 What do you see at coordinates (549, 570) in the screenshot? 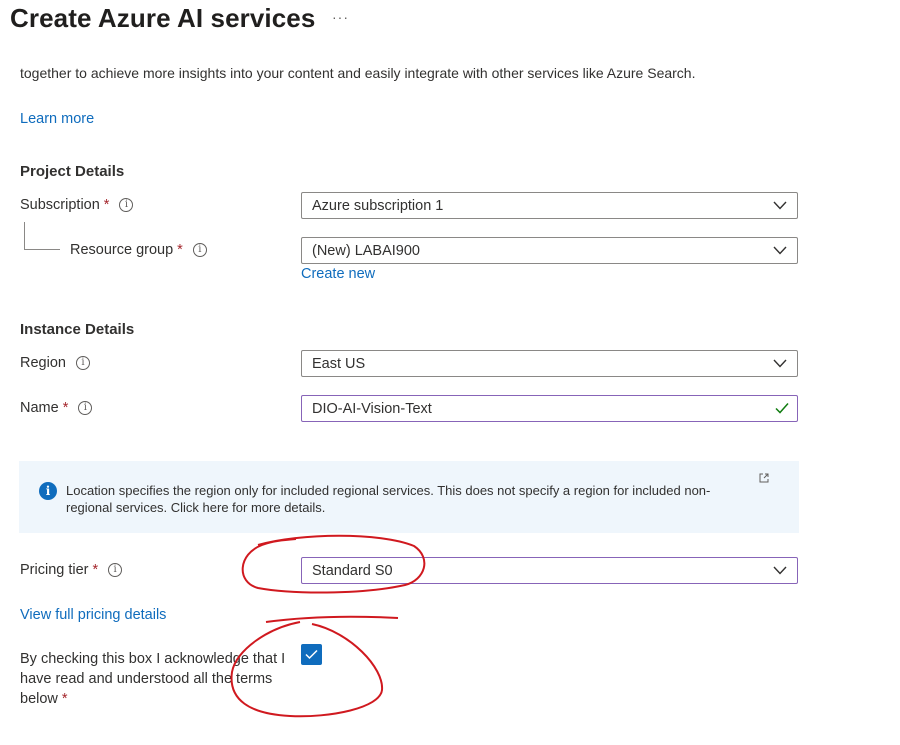
I see `pricing-tier-dropdown: Standard S0` at bounding box center [549, 570].